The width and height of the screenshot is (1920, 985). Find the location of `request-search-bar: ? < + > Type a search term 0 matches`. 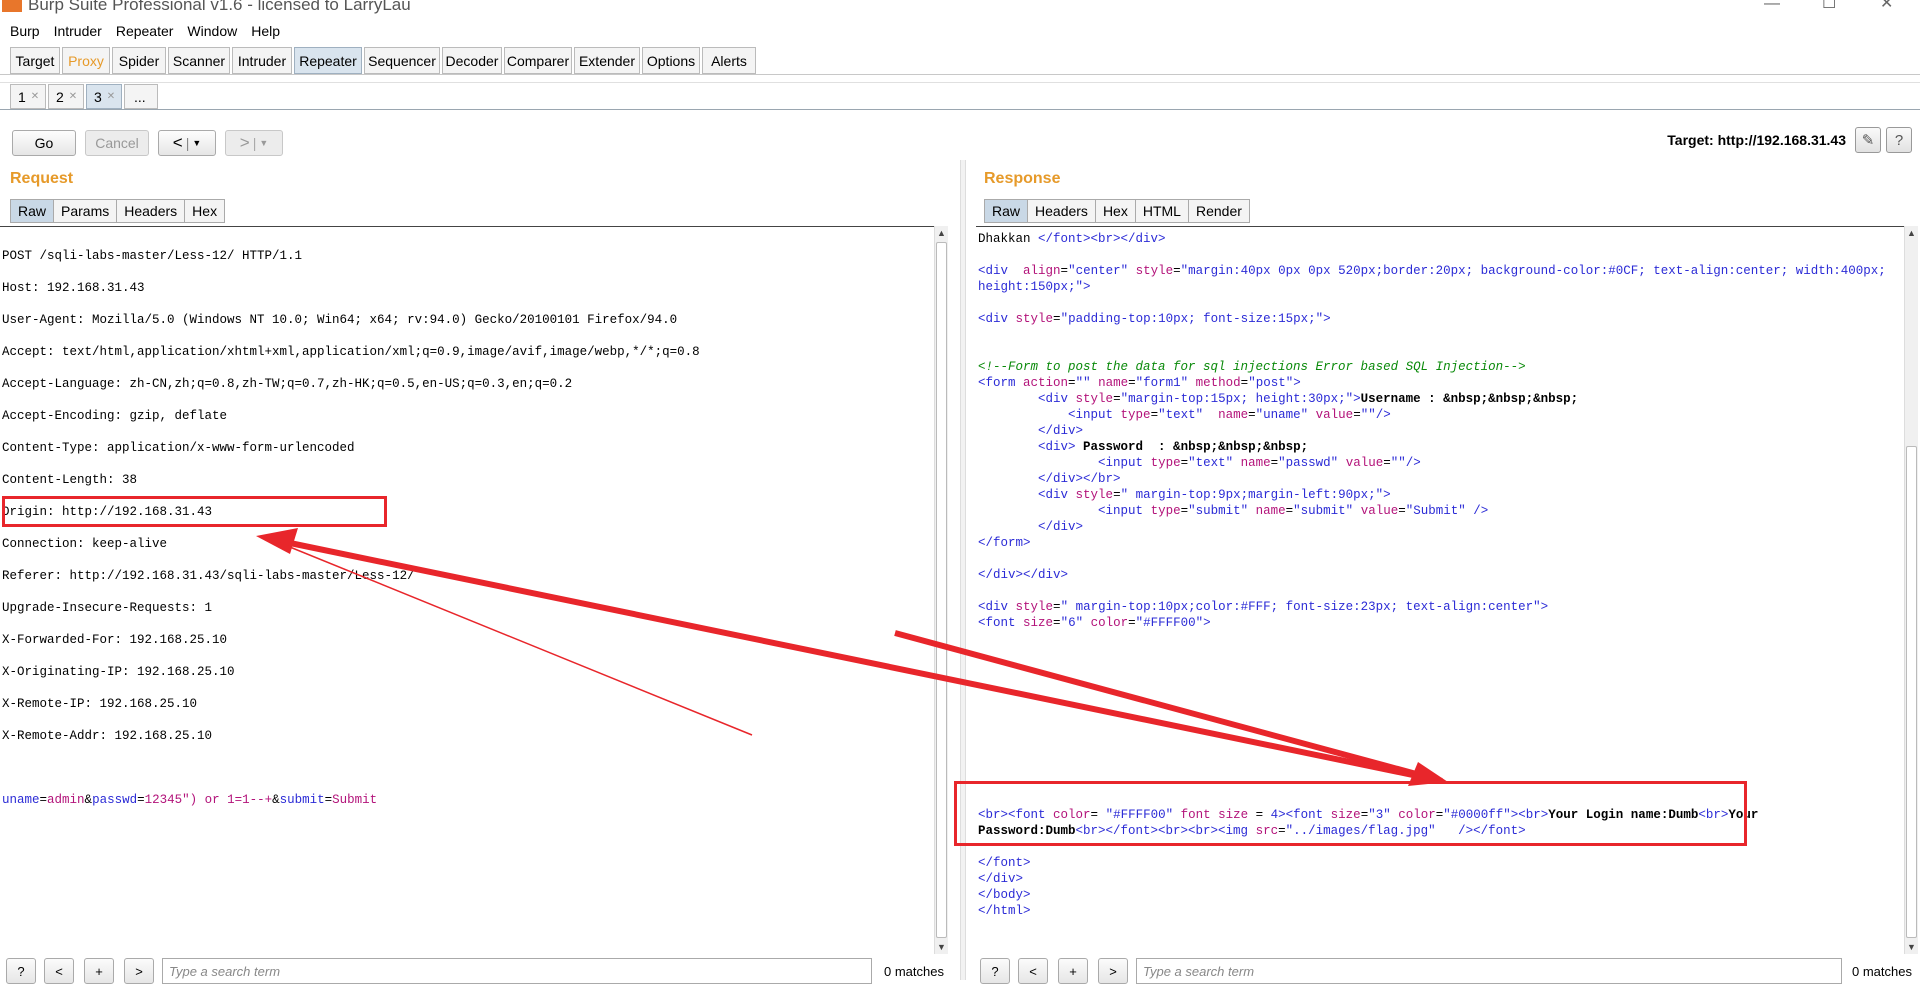

request-search-bar: ? < + > Type a search term 0 matches is located at coordinates (480, 971).